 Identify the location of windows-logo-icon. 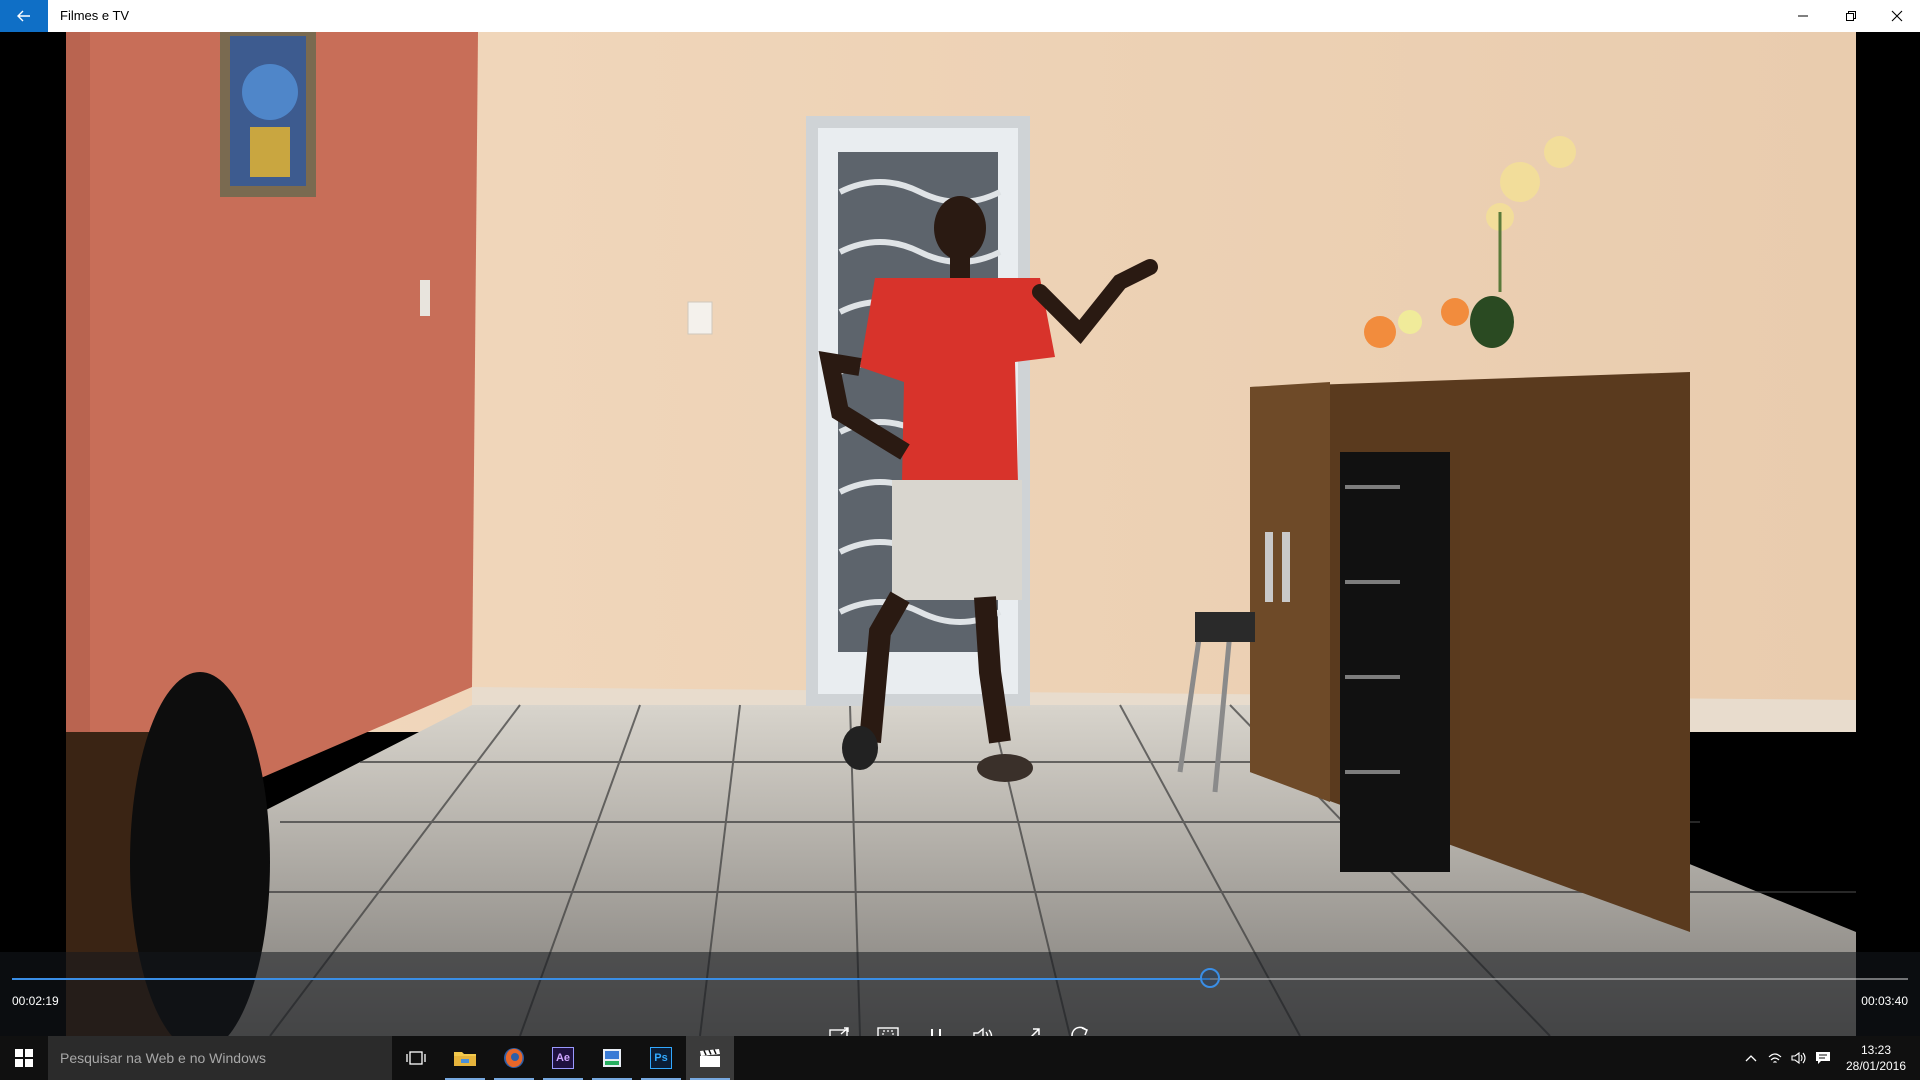
(24, 1058).